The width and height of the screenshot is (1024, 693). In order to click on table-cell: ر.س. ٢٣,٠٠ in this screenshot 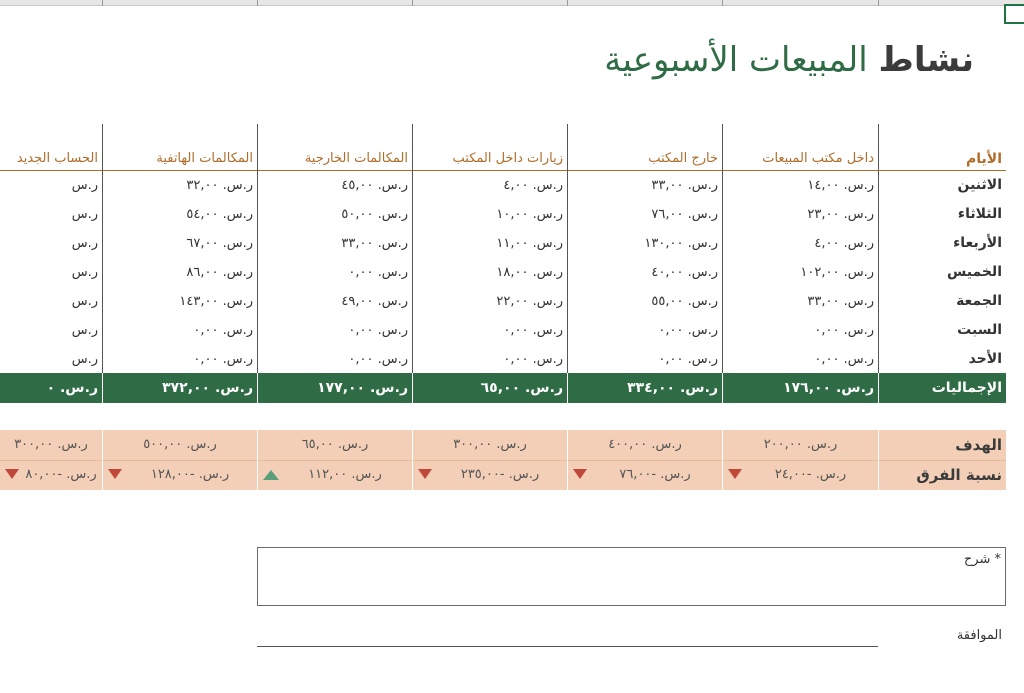, I will do `click(800, 214)`.